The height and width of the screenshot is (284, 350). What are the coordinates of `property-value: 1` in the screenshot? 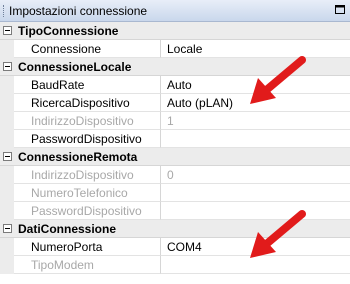 It's located at (255, 121).